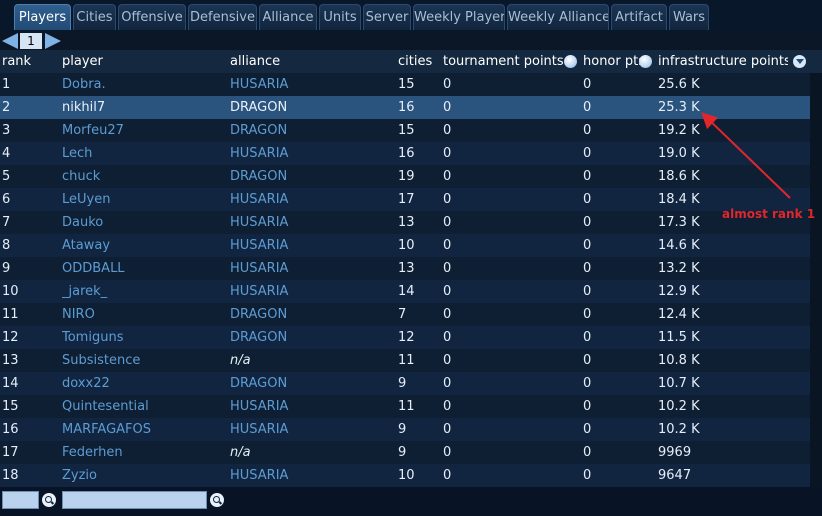 This screenshot has height=516, width=822. I want to click on rank-search-input, so click(20, 500).